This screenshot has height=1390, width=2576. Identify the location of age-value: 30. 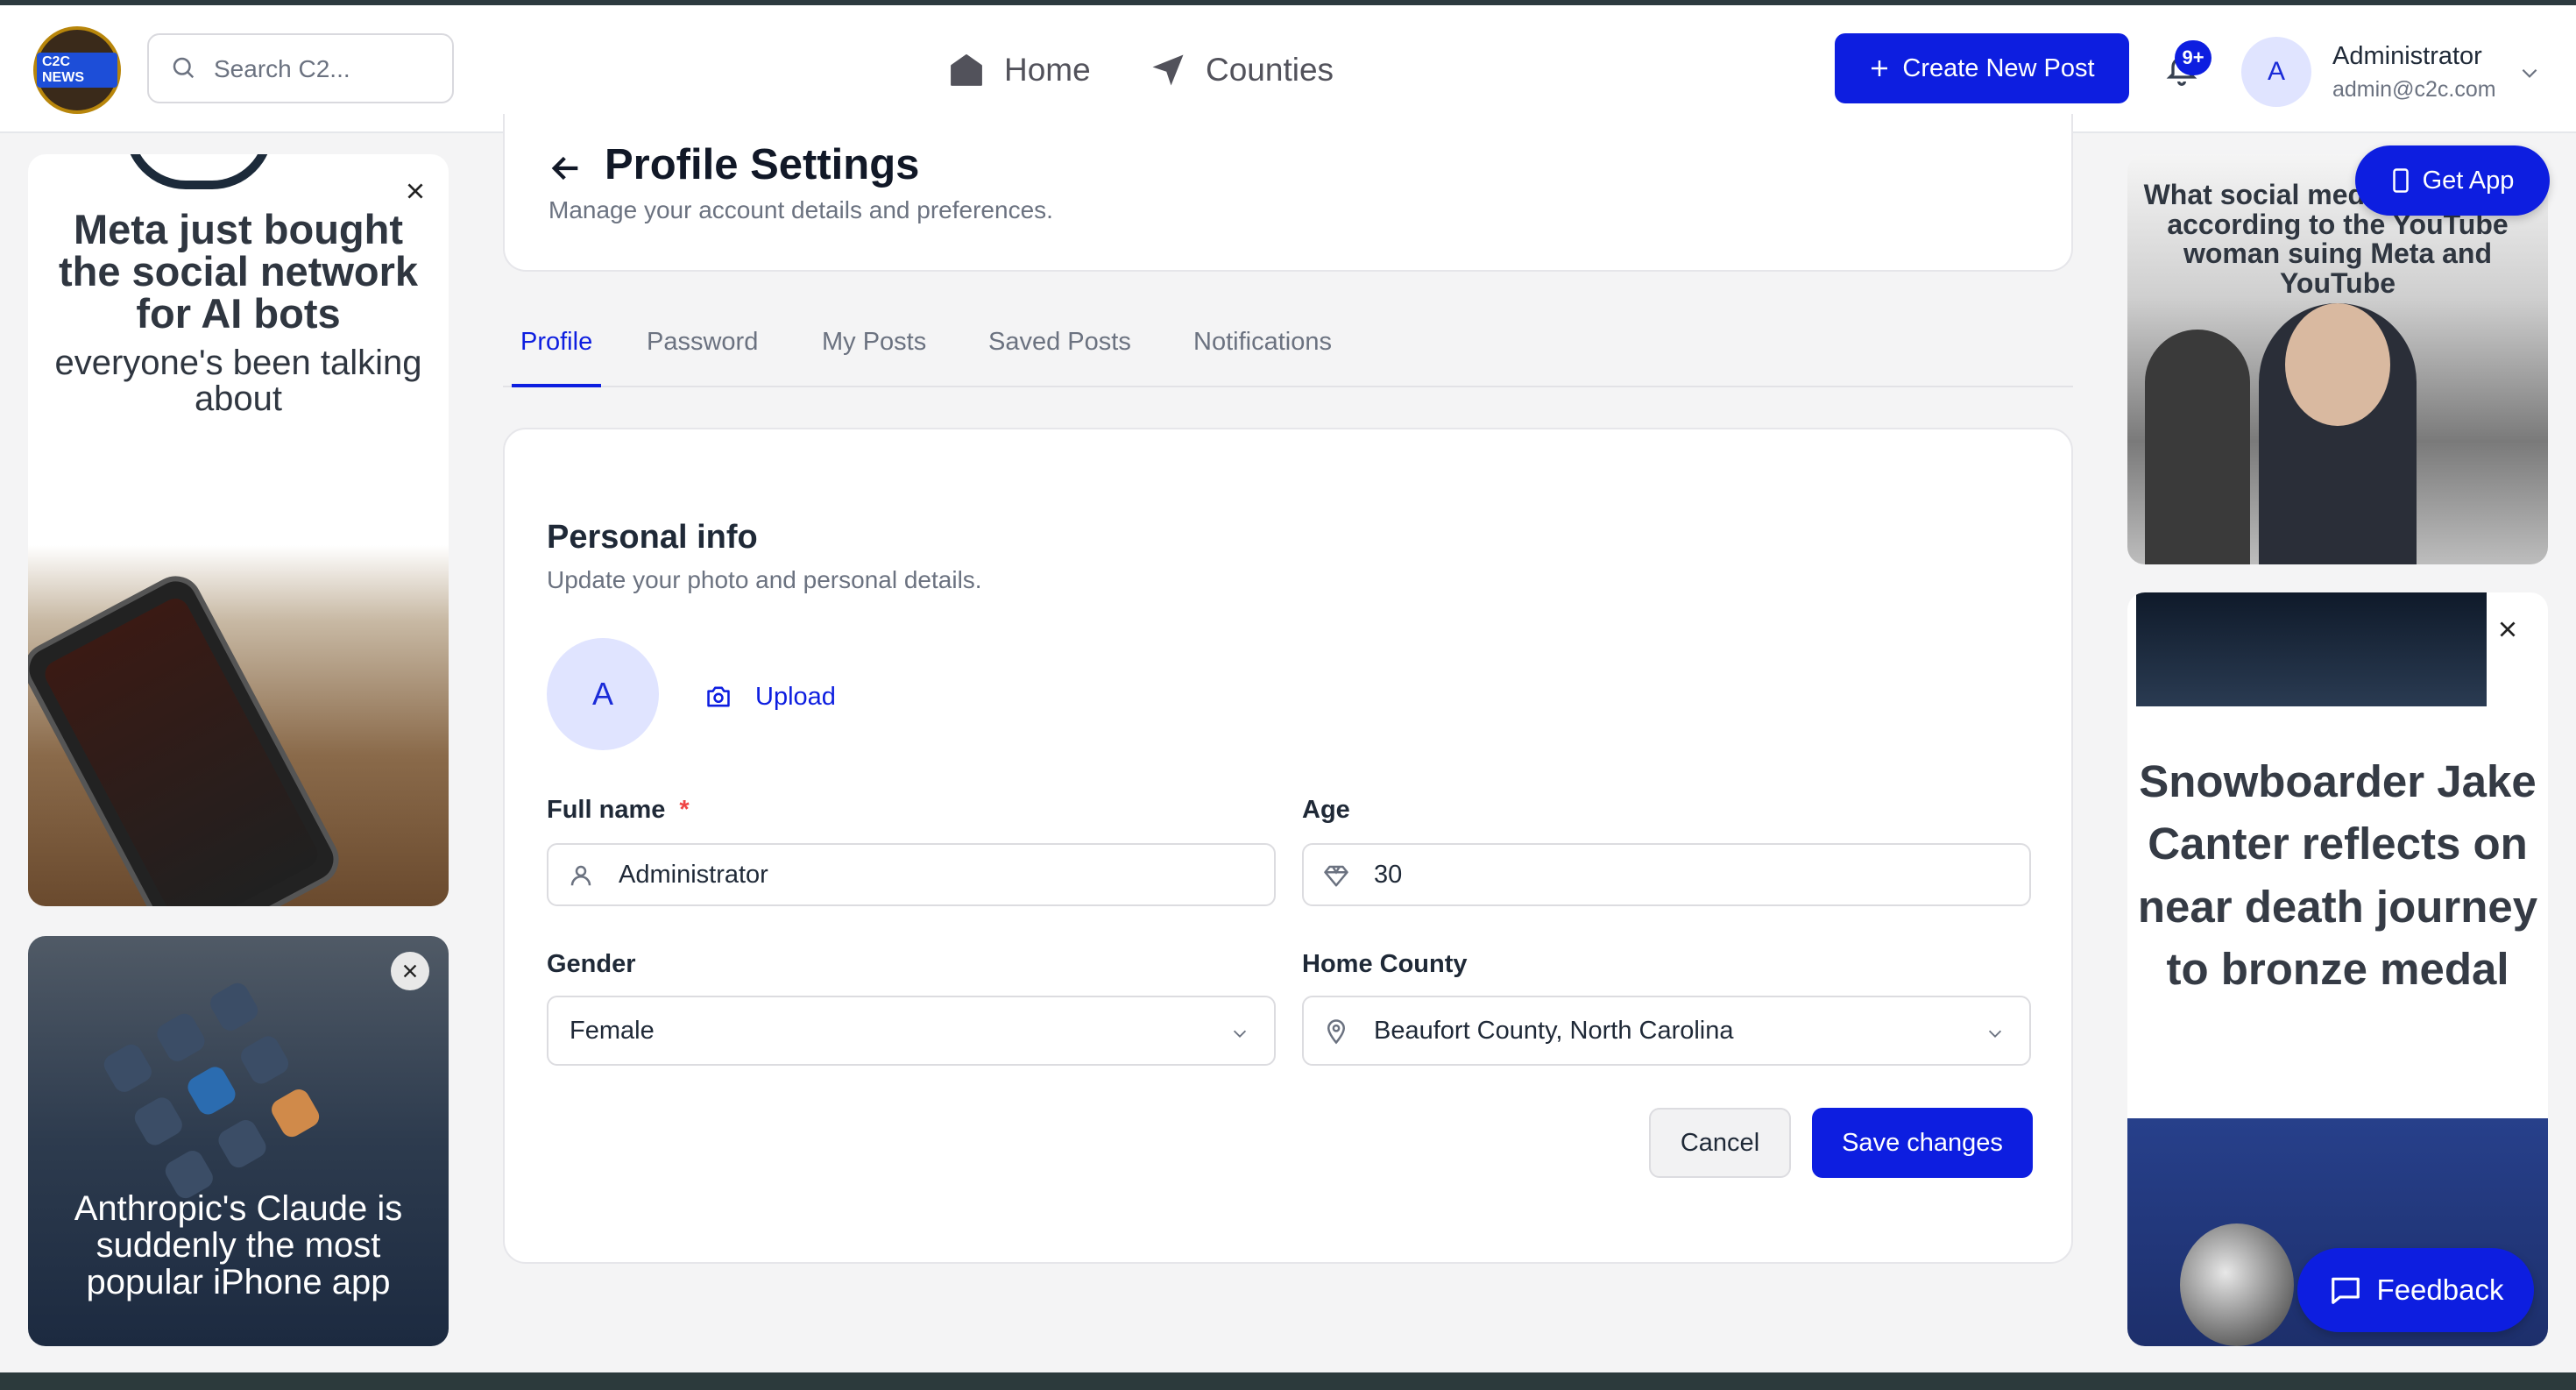
(1388, 875).